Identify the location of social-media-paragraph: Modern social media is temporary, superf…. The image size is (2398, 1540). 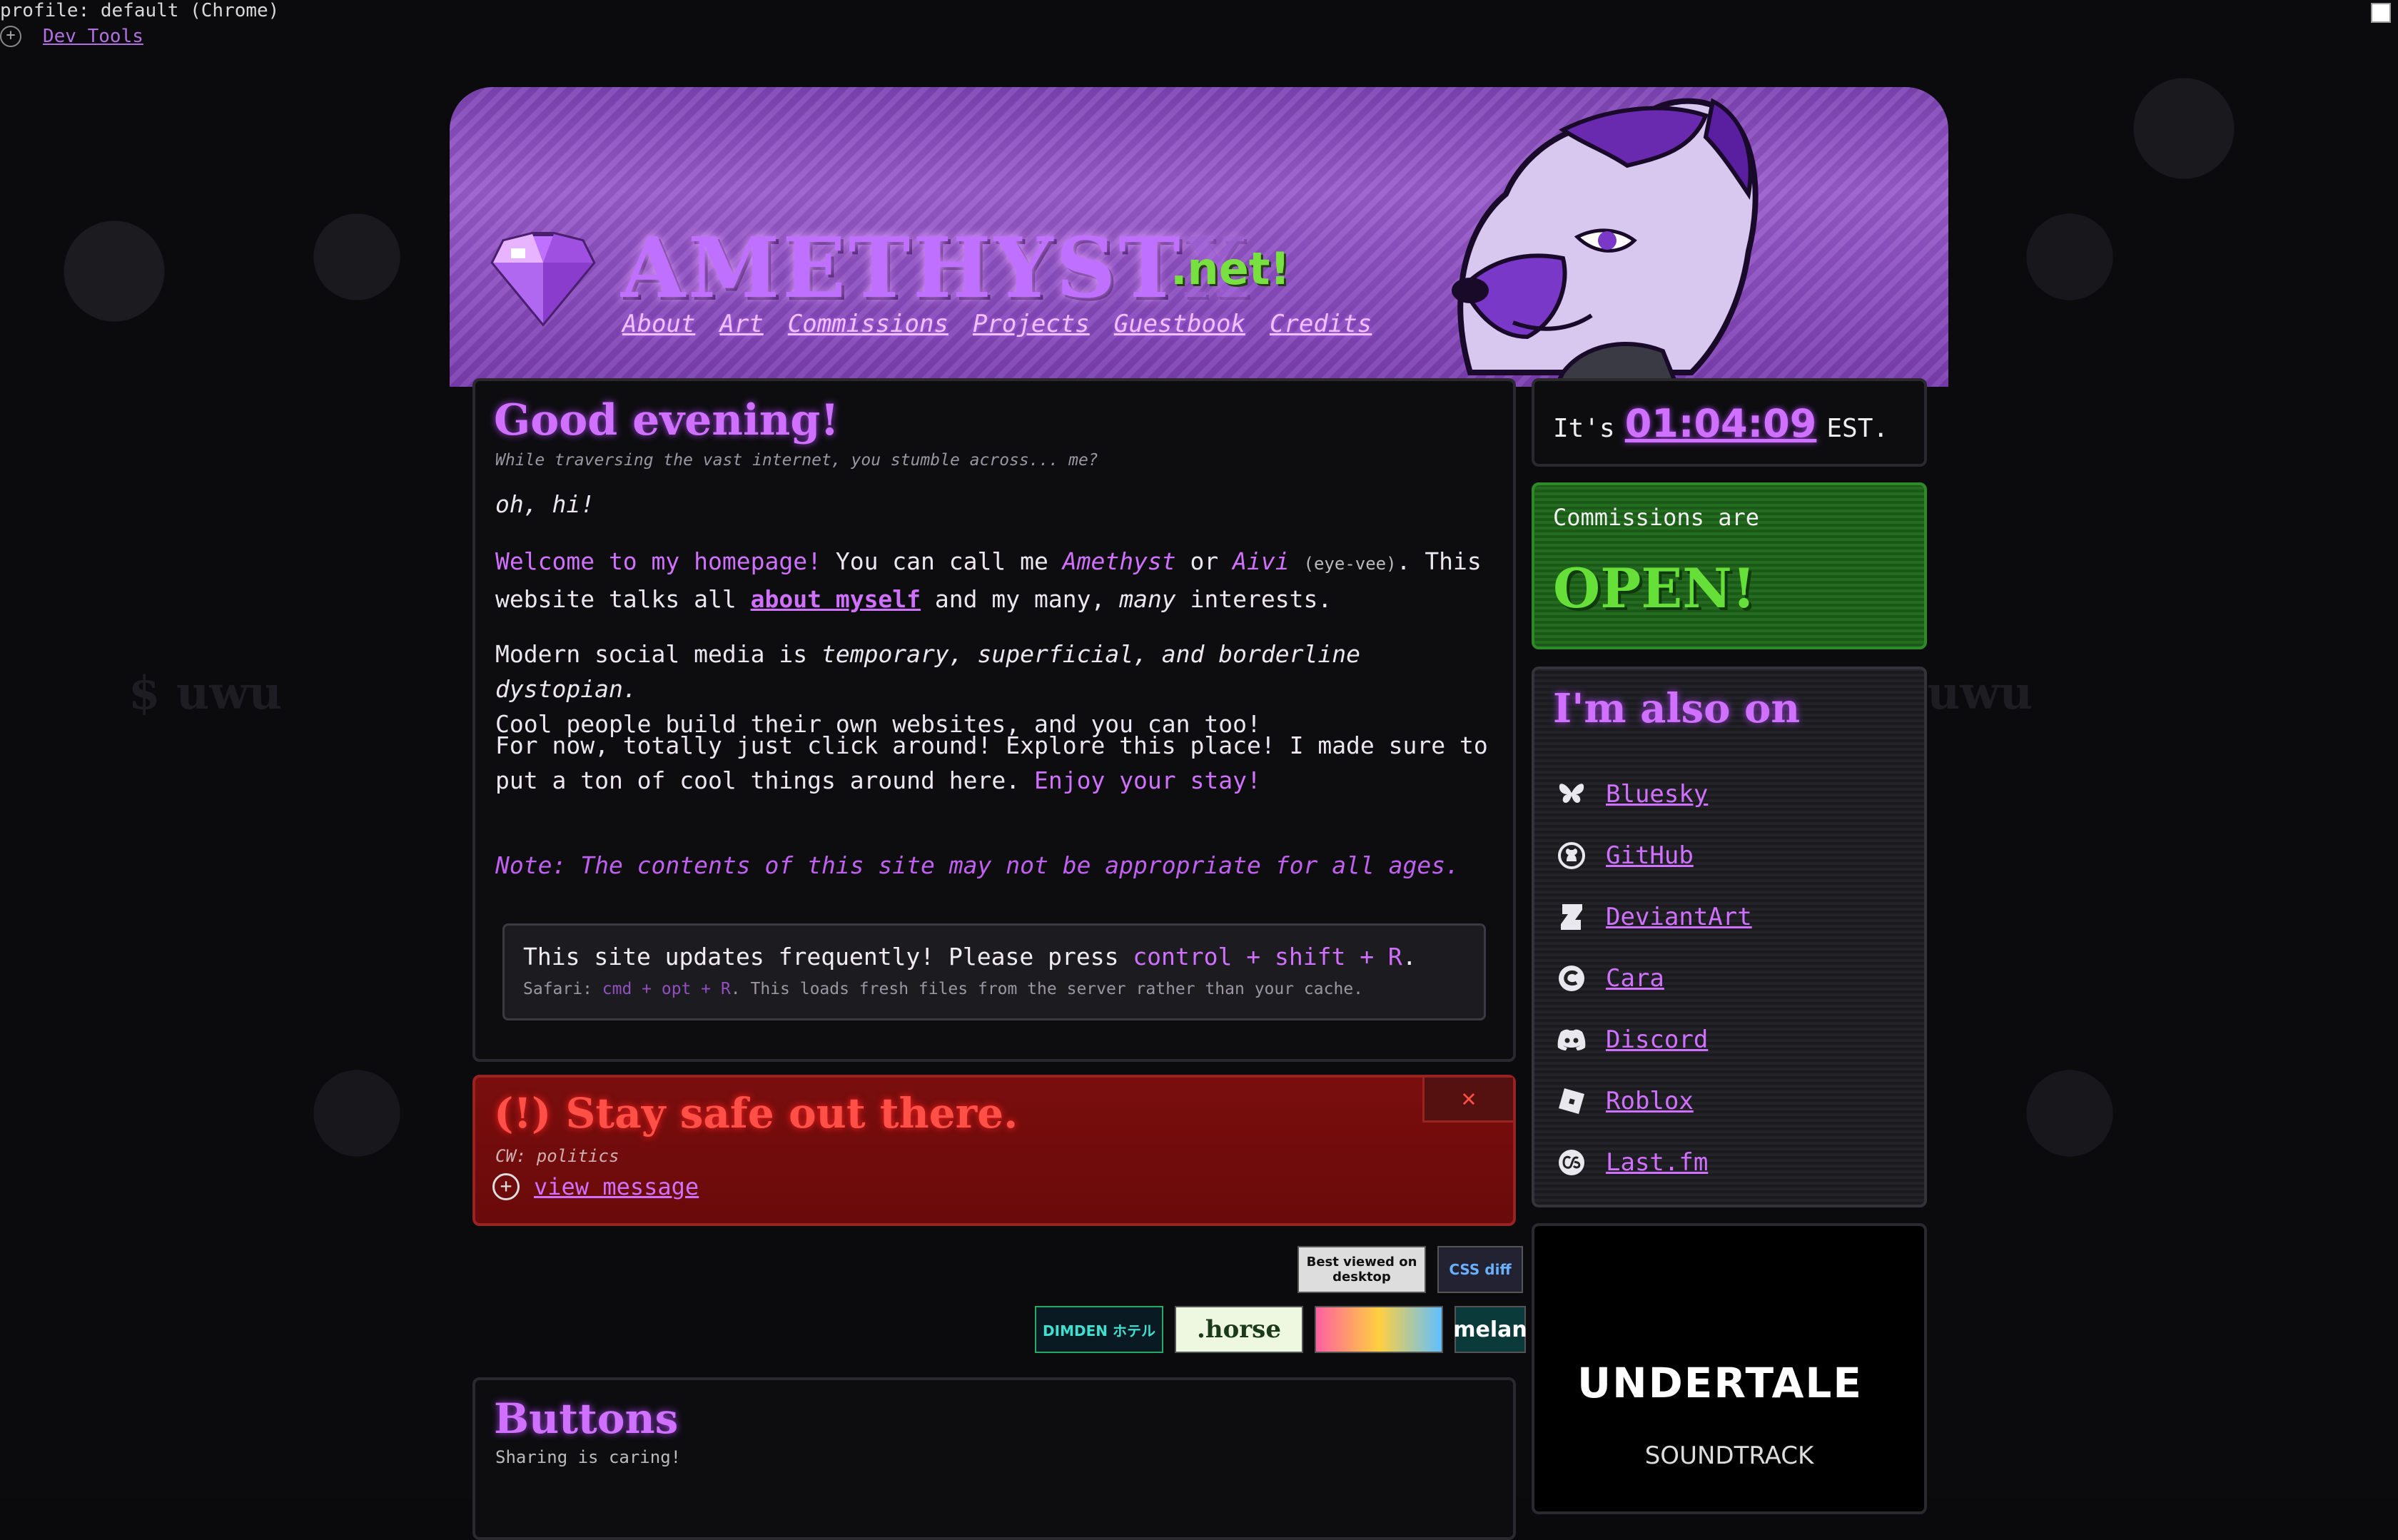
(994, 689).